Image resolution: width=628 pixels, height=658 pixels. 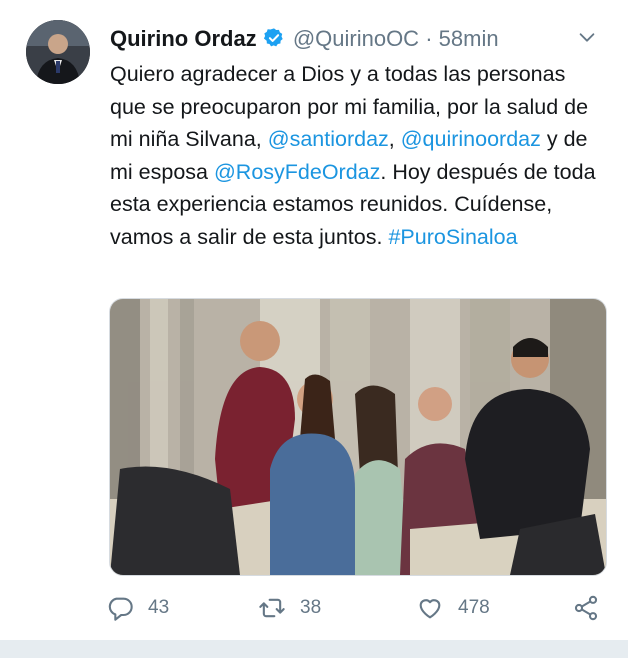 I want to click on author-handle: @QuirinoOC, so click(x=356, y=38).